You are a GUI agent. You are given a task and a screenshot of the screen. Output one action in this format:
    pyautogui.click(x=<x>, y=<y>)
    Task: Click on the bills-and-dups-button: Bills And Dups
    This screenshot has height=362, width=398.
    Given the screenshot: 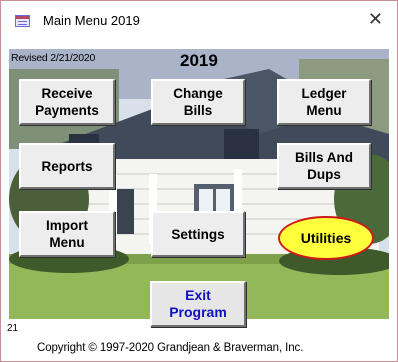 What is the action you would take?
    pyautogui.click(x=324, y=166)
    